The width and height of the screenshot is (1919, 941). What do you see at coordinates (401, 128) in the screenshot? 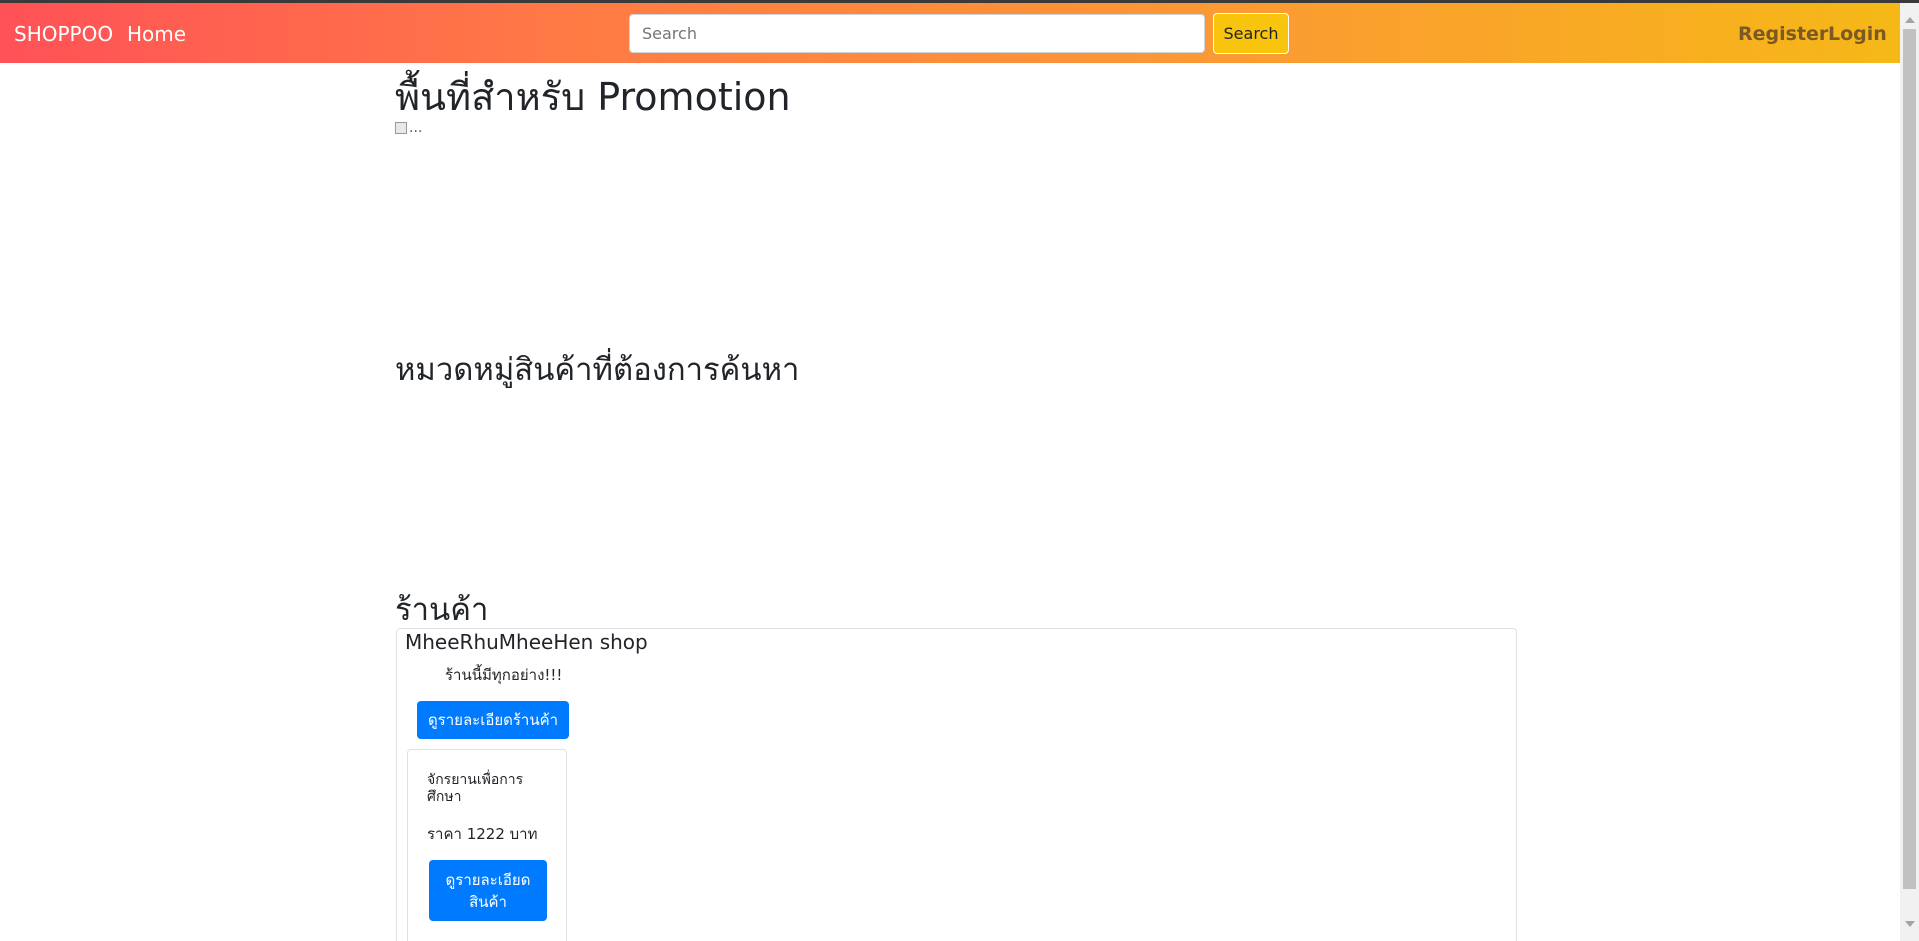
I see `broken-image-icon` at bounding box center [401, 128].